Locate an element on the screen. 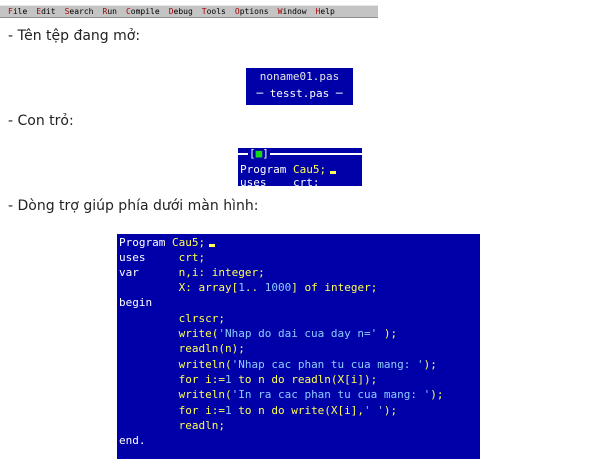  menu-file: File is located at coordinates (18, 11).